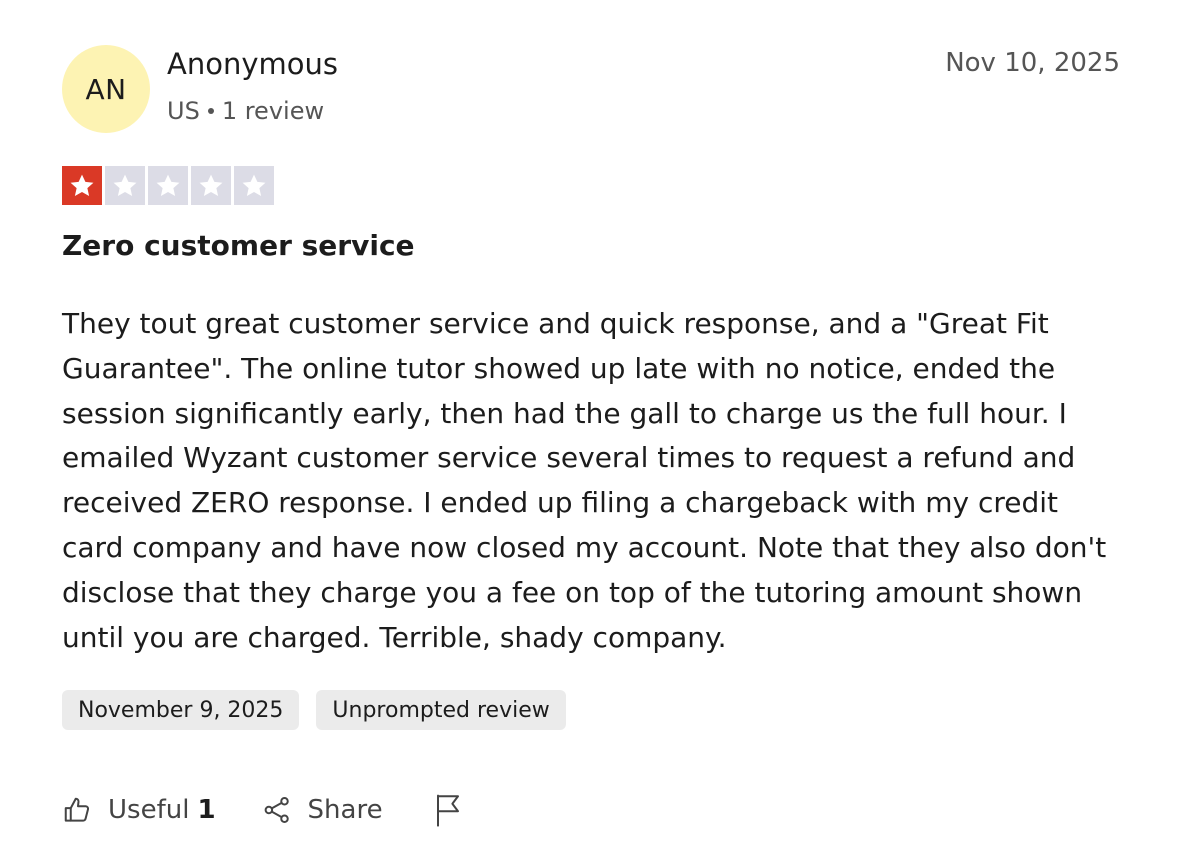  Describe the element at coordinates (441, 710) in the screenshot. I see `review-type-tag: Unprompted review` at that location.